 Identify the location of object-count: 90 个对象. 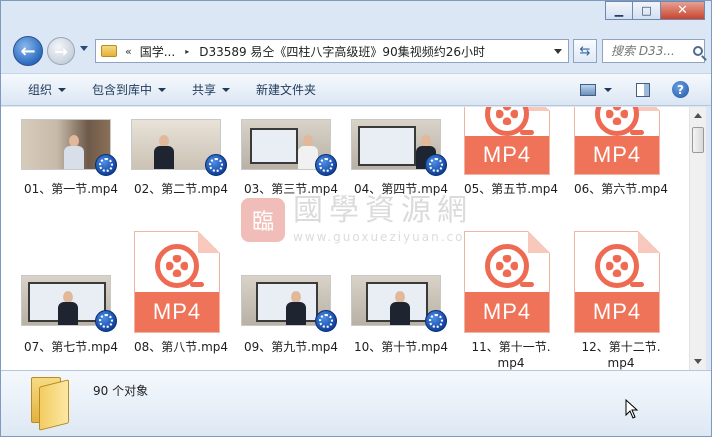
(121, 391).